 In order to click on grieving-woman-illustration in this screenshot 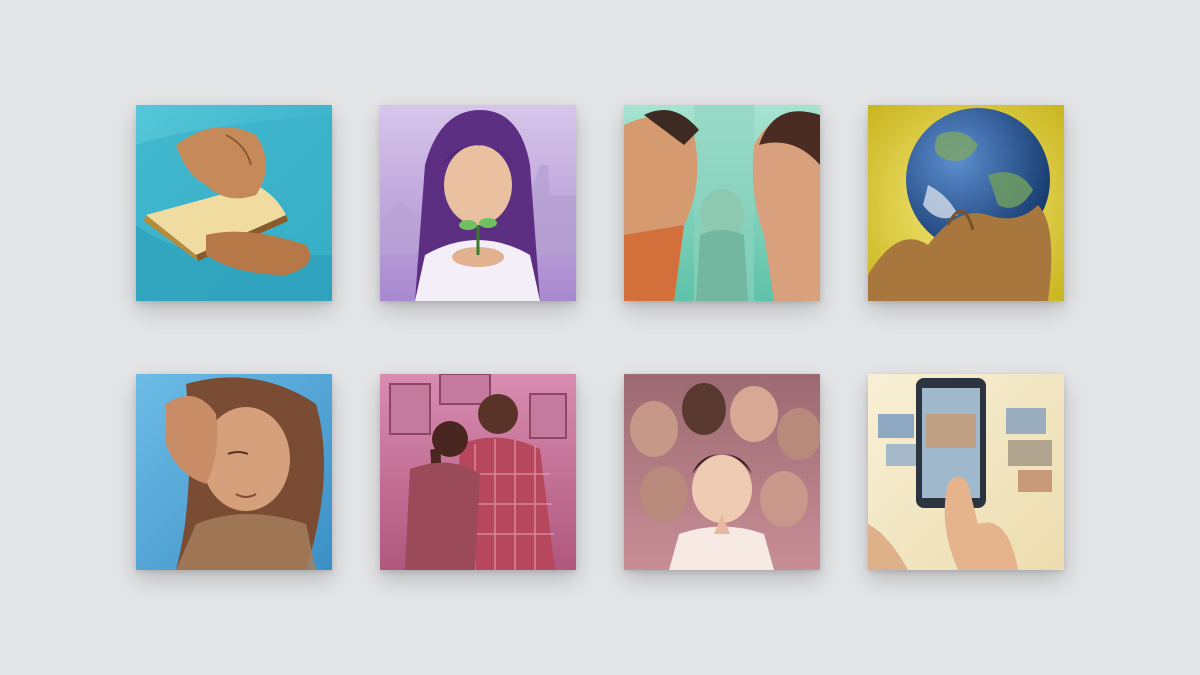, I will do `click(234, 472)`.